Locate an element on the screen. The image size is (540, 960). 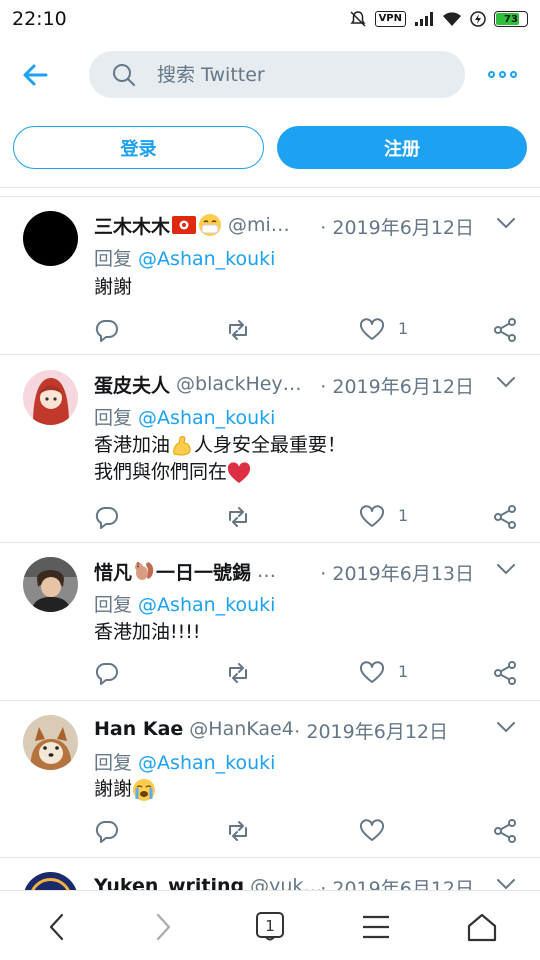
tweet-author-name: 蛋皮夫人 is located at coordinates (132, 384).